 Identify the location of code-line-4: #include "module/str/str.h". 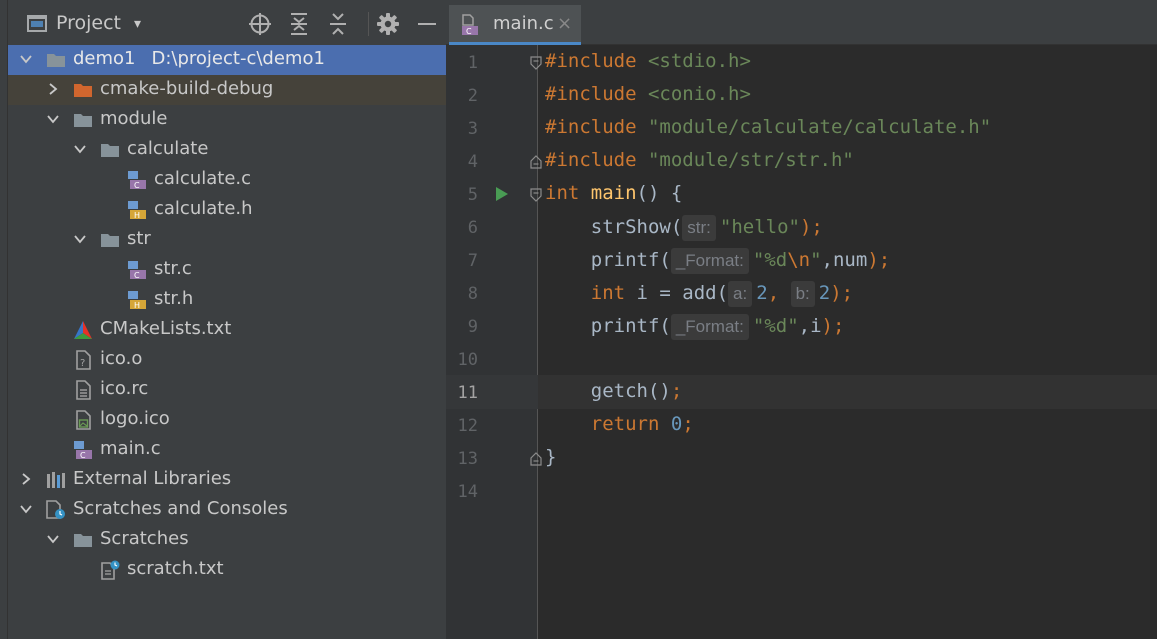
(699, 160).